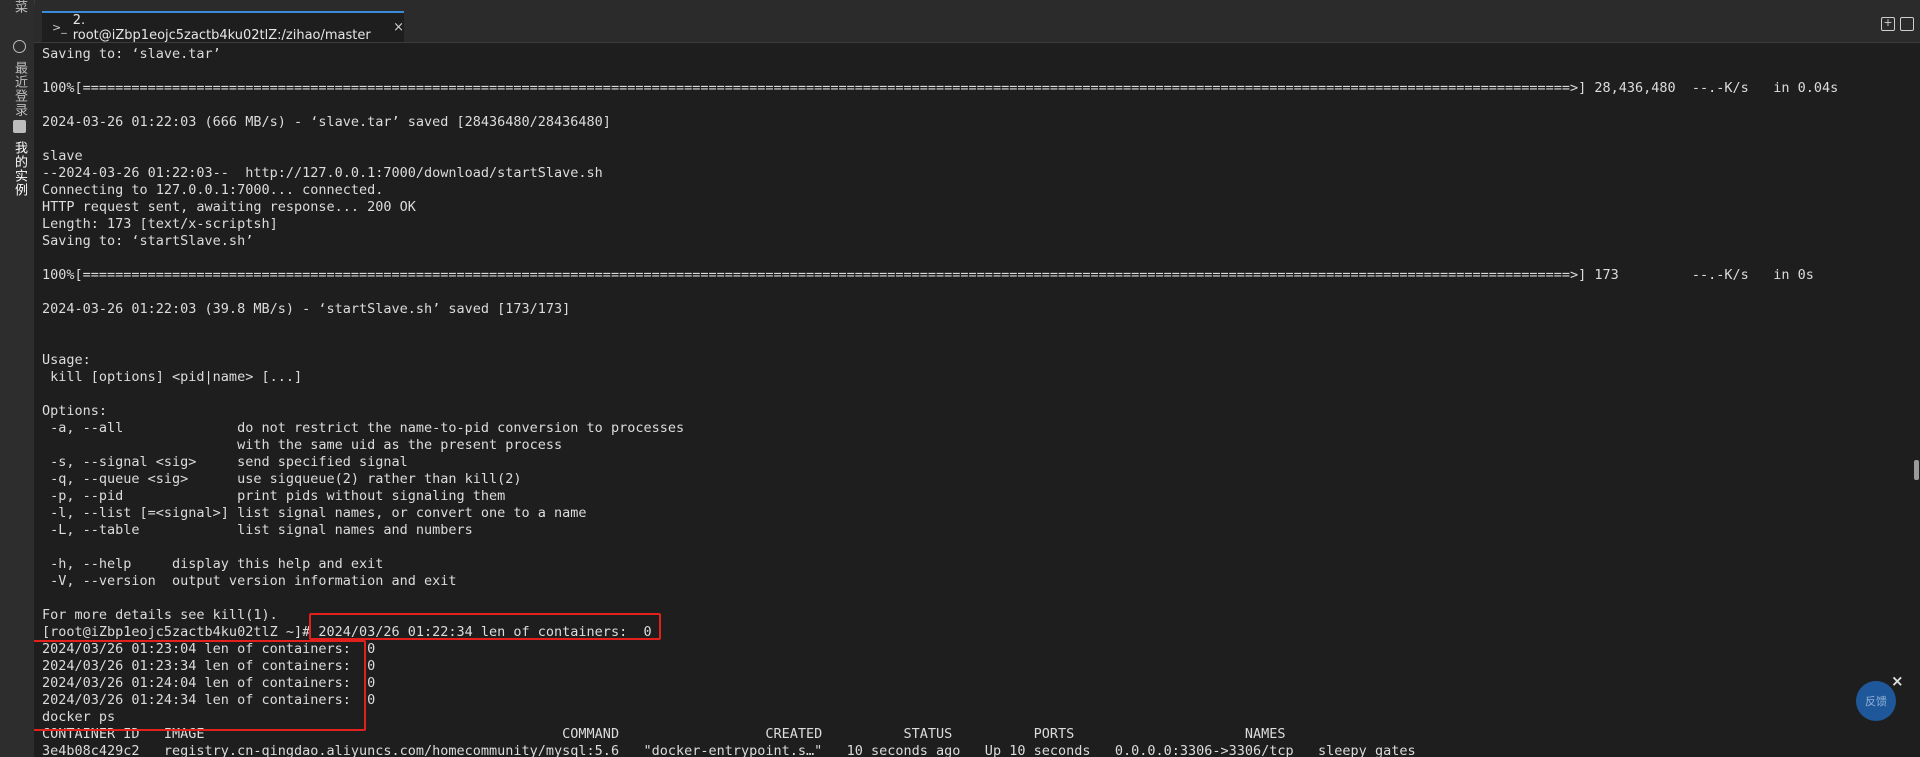  I want to click on terminal-line: Options:, so click(75, 411).